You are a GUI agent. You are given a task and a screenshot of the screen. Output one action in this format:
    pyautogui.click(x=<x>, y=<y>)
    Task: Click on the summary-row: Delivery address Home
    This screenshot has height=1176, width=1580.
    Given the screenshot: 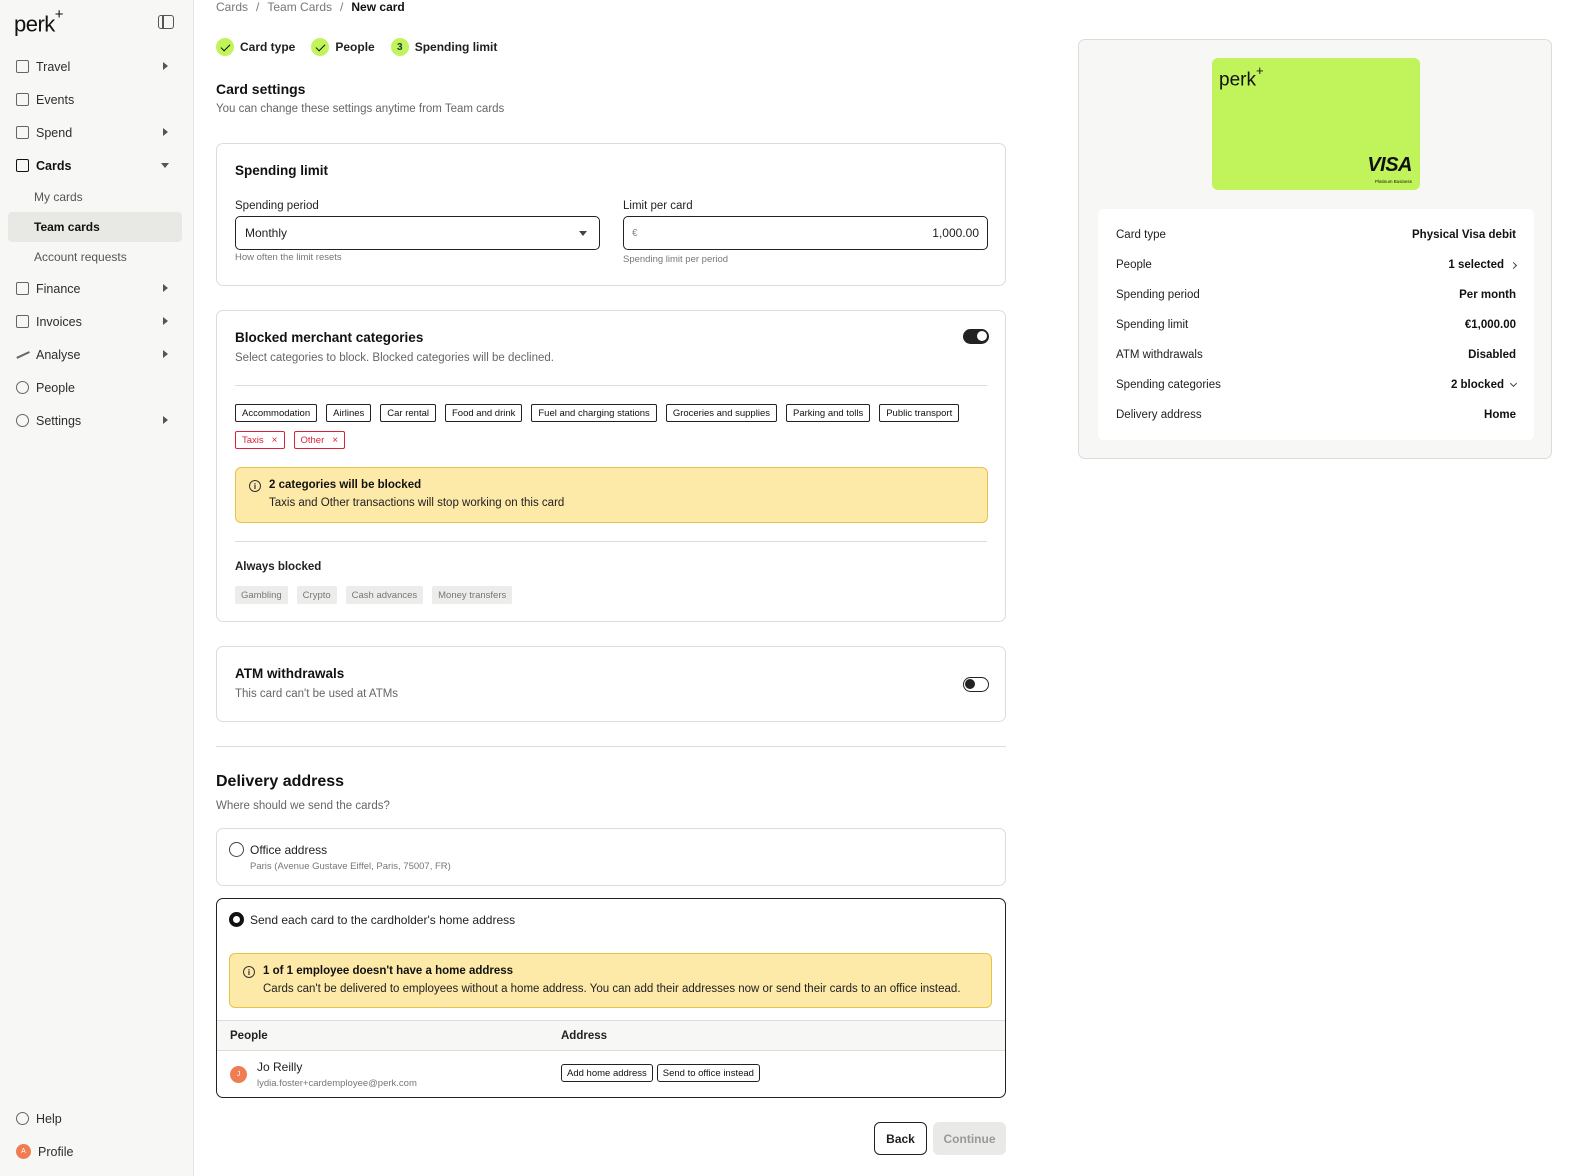 What is the action you would take?
    pyautogui.click(x=1316, y=415)
    